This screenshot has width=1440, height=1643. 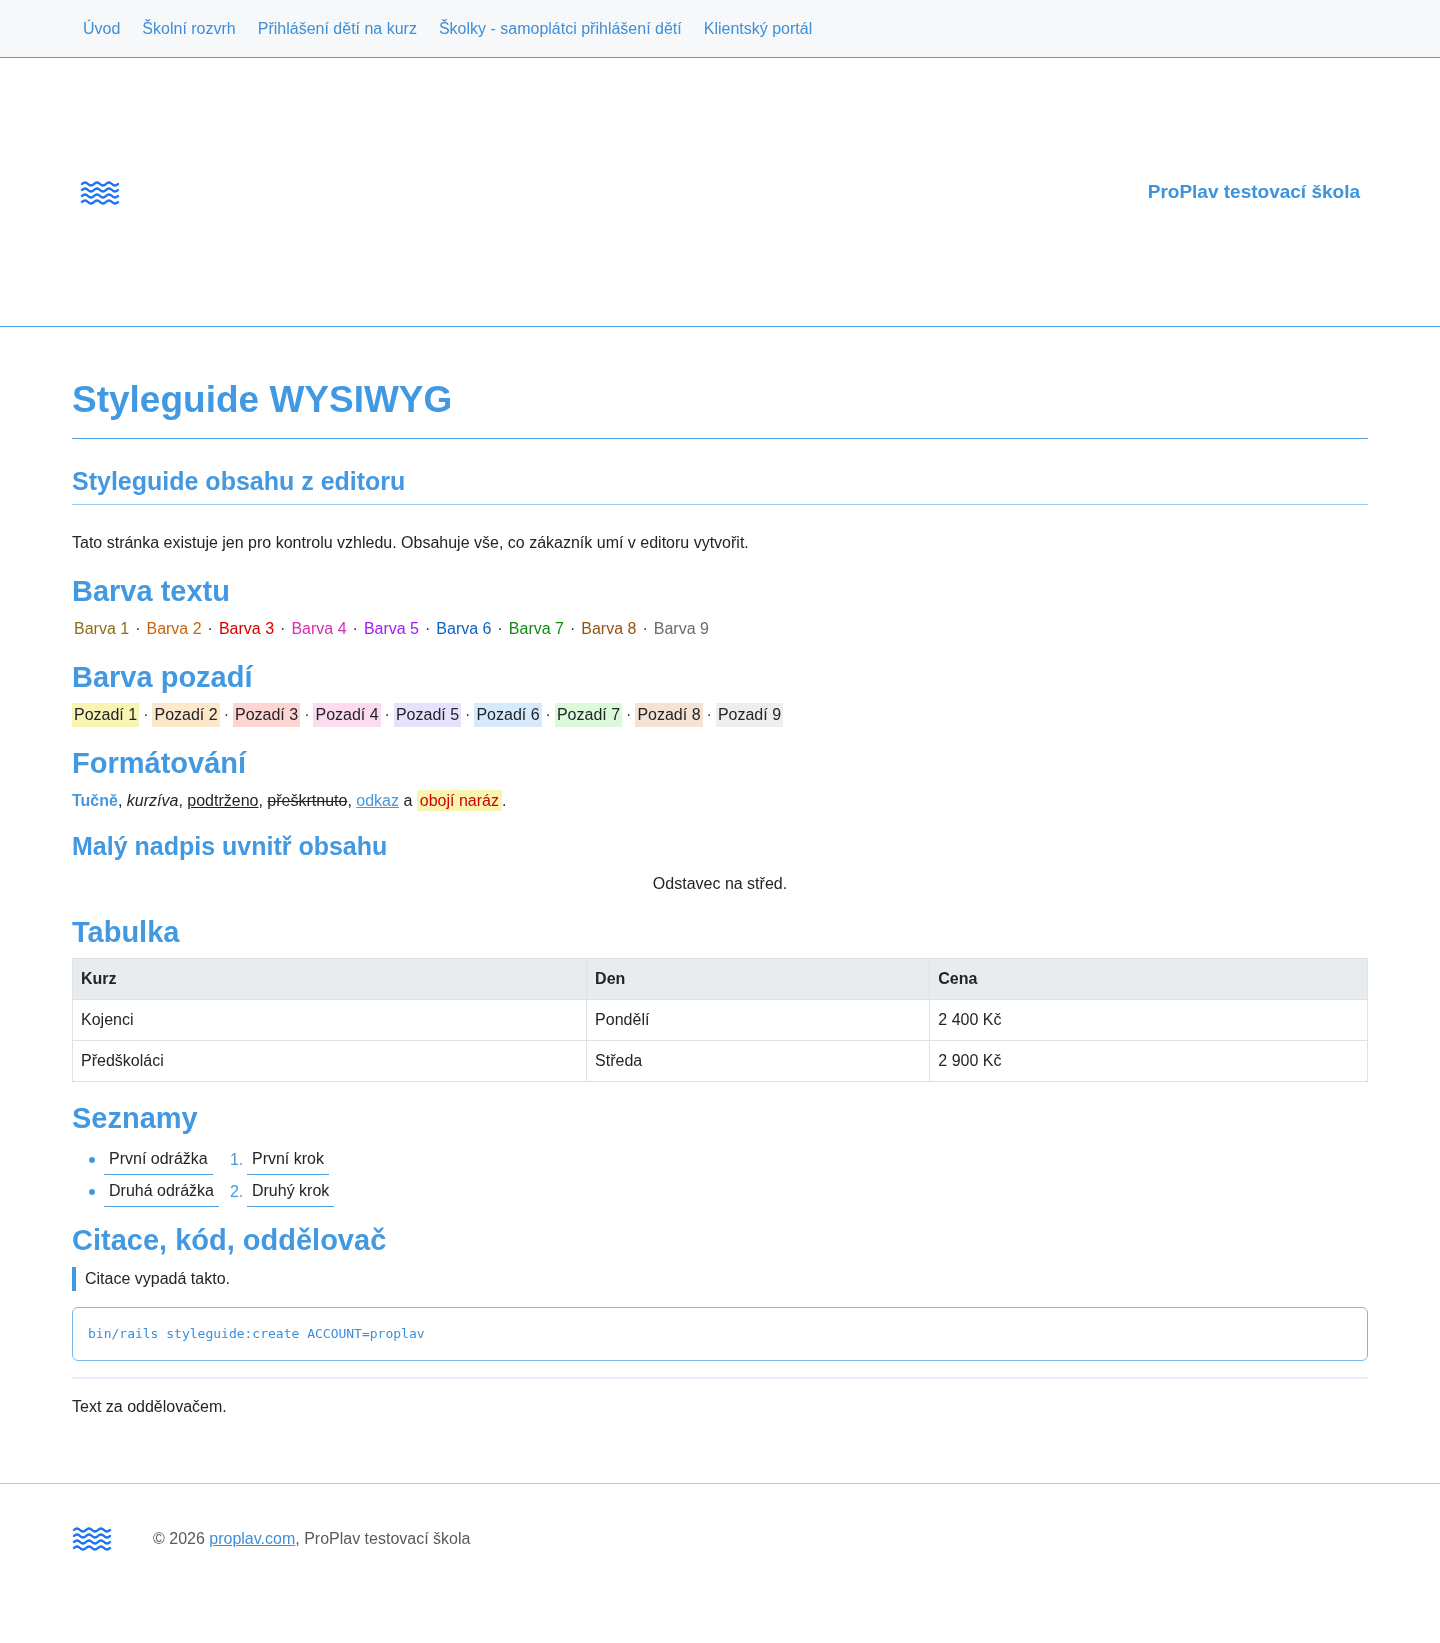 I want to click on nav-link: Školní rozvrh, so click(x=189, y=28).